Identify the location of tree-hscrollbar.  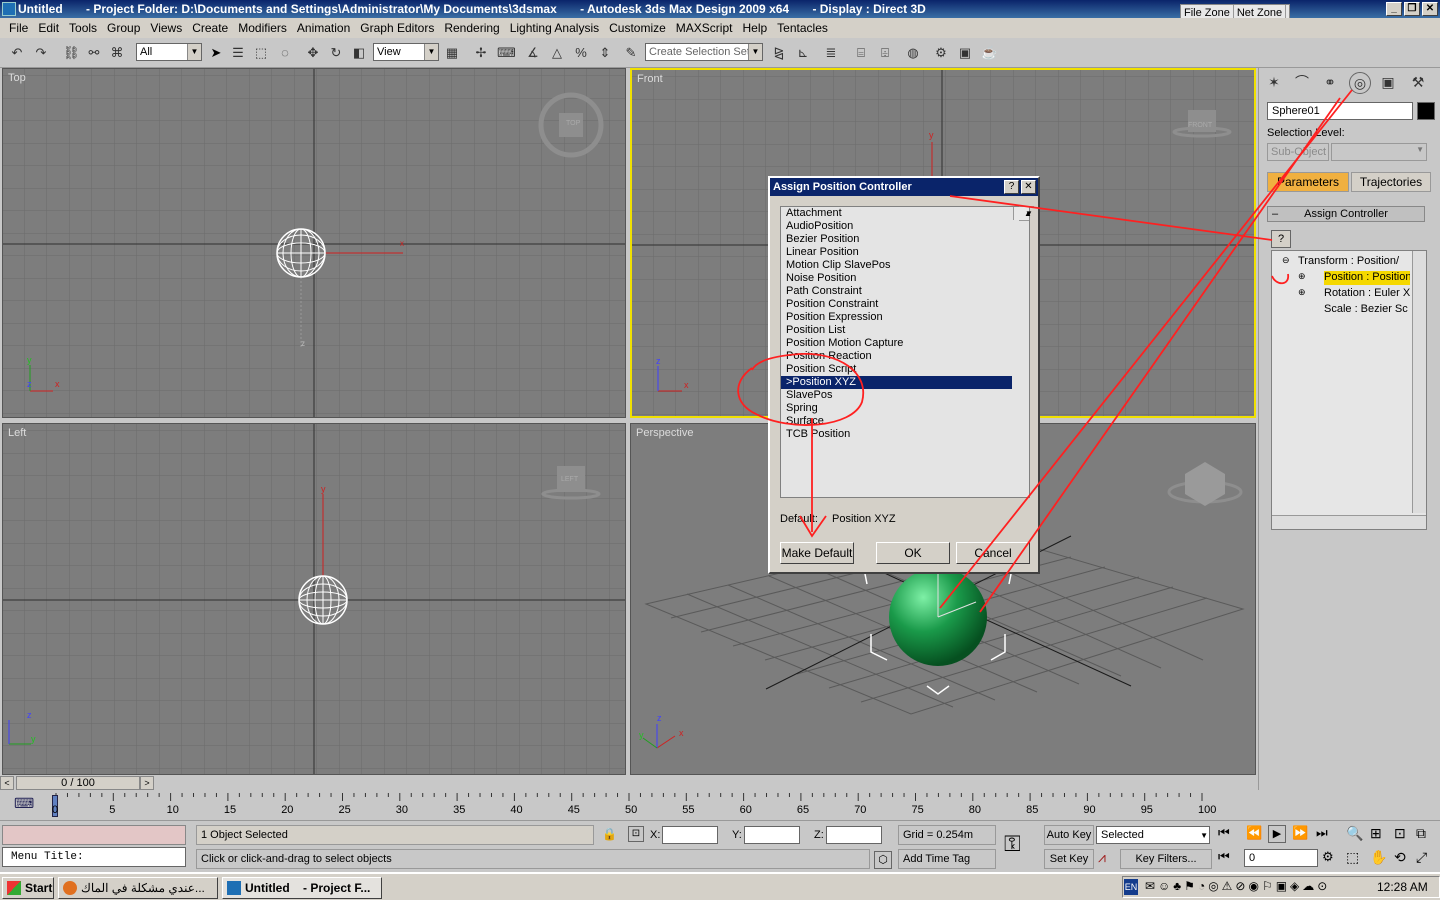
(1349, 522).